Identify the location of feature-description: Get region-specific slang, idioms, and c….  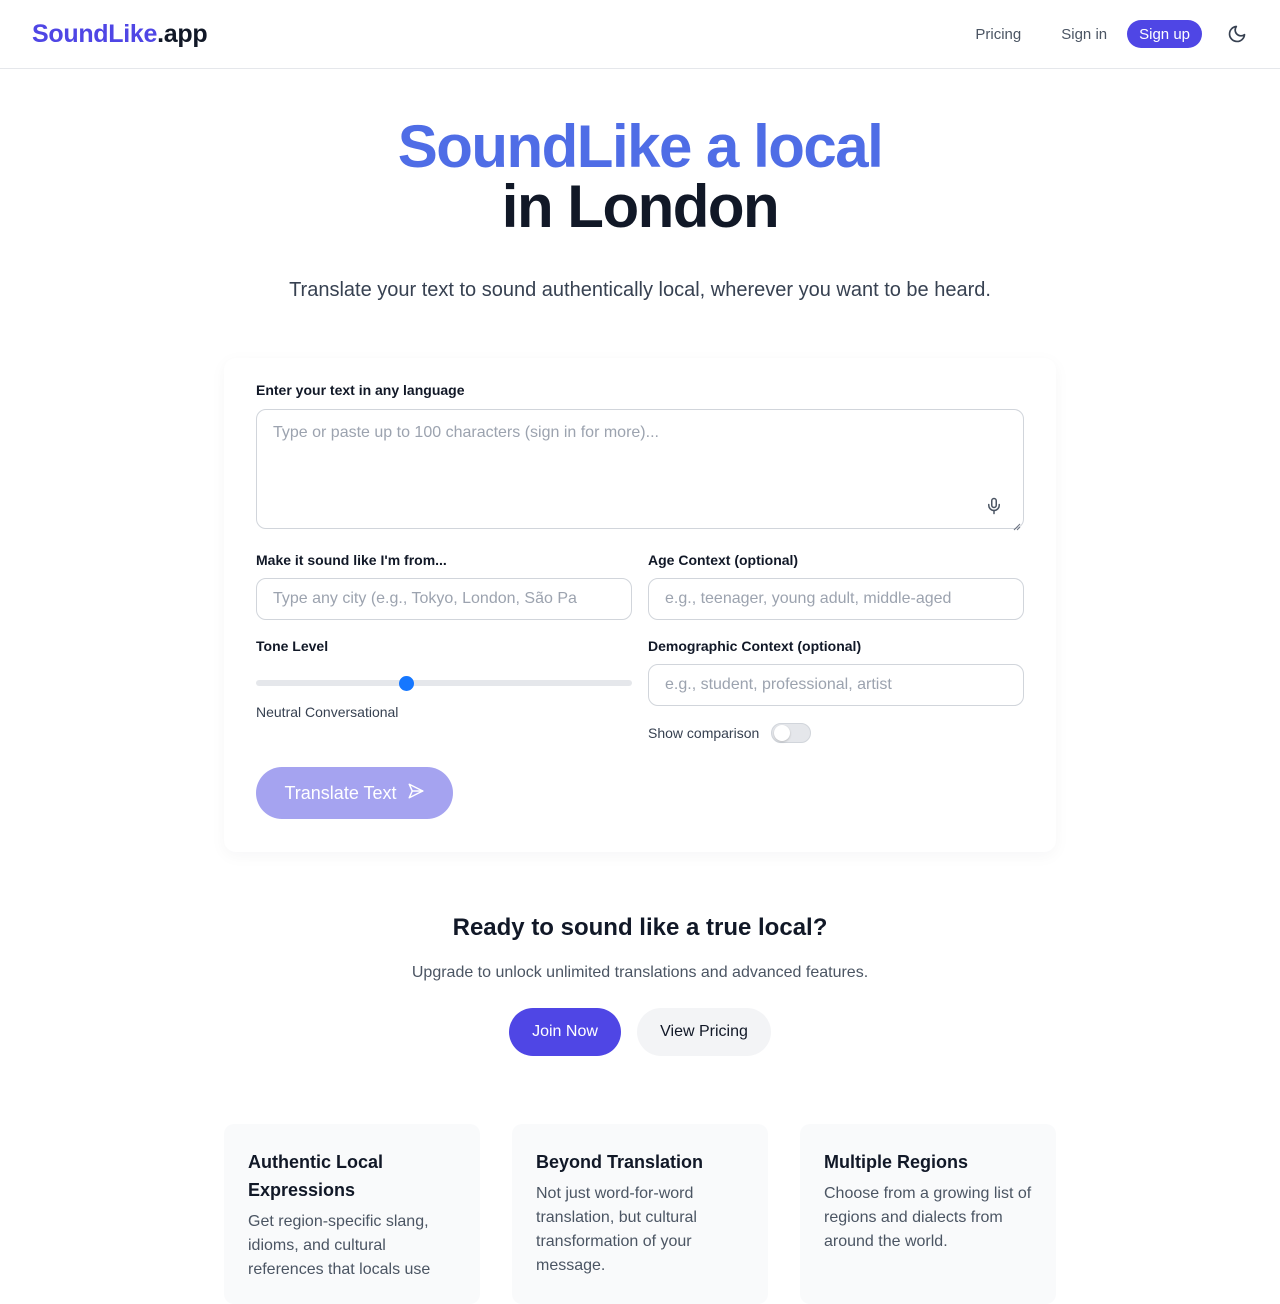
(339, 1245).